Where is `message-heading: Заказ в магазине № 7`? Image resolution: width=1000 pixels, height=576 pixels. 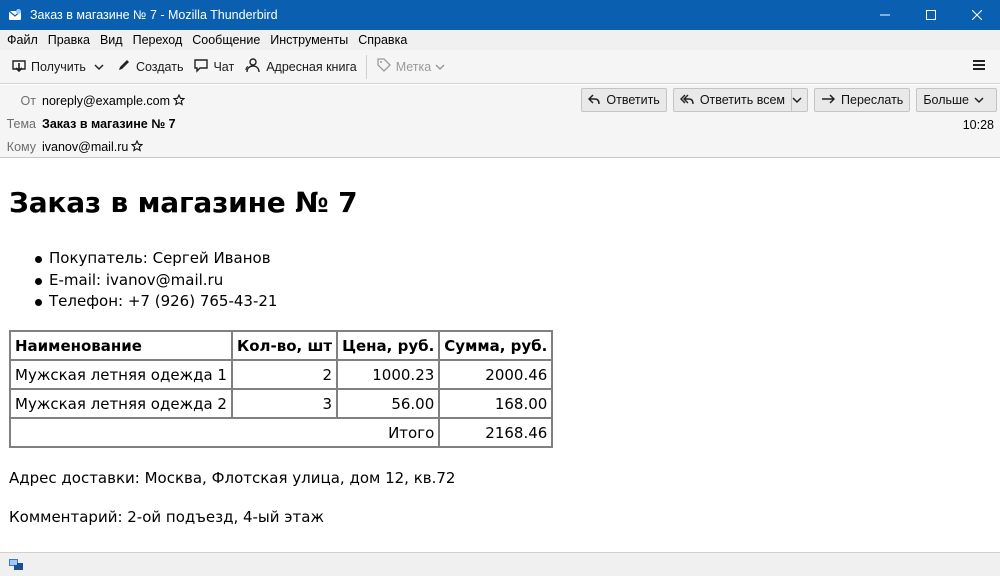
message-heading: Заказ в магазине № 7 is located at coordinates (183, 202).